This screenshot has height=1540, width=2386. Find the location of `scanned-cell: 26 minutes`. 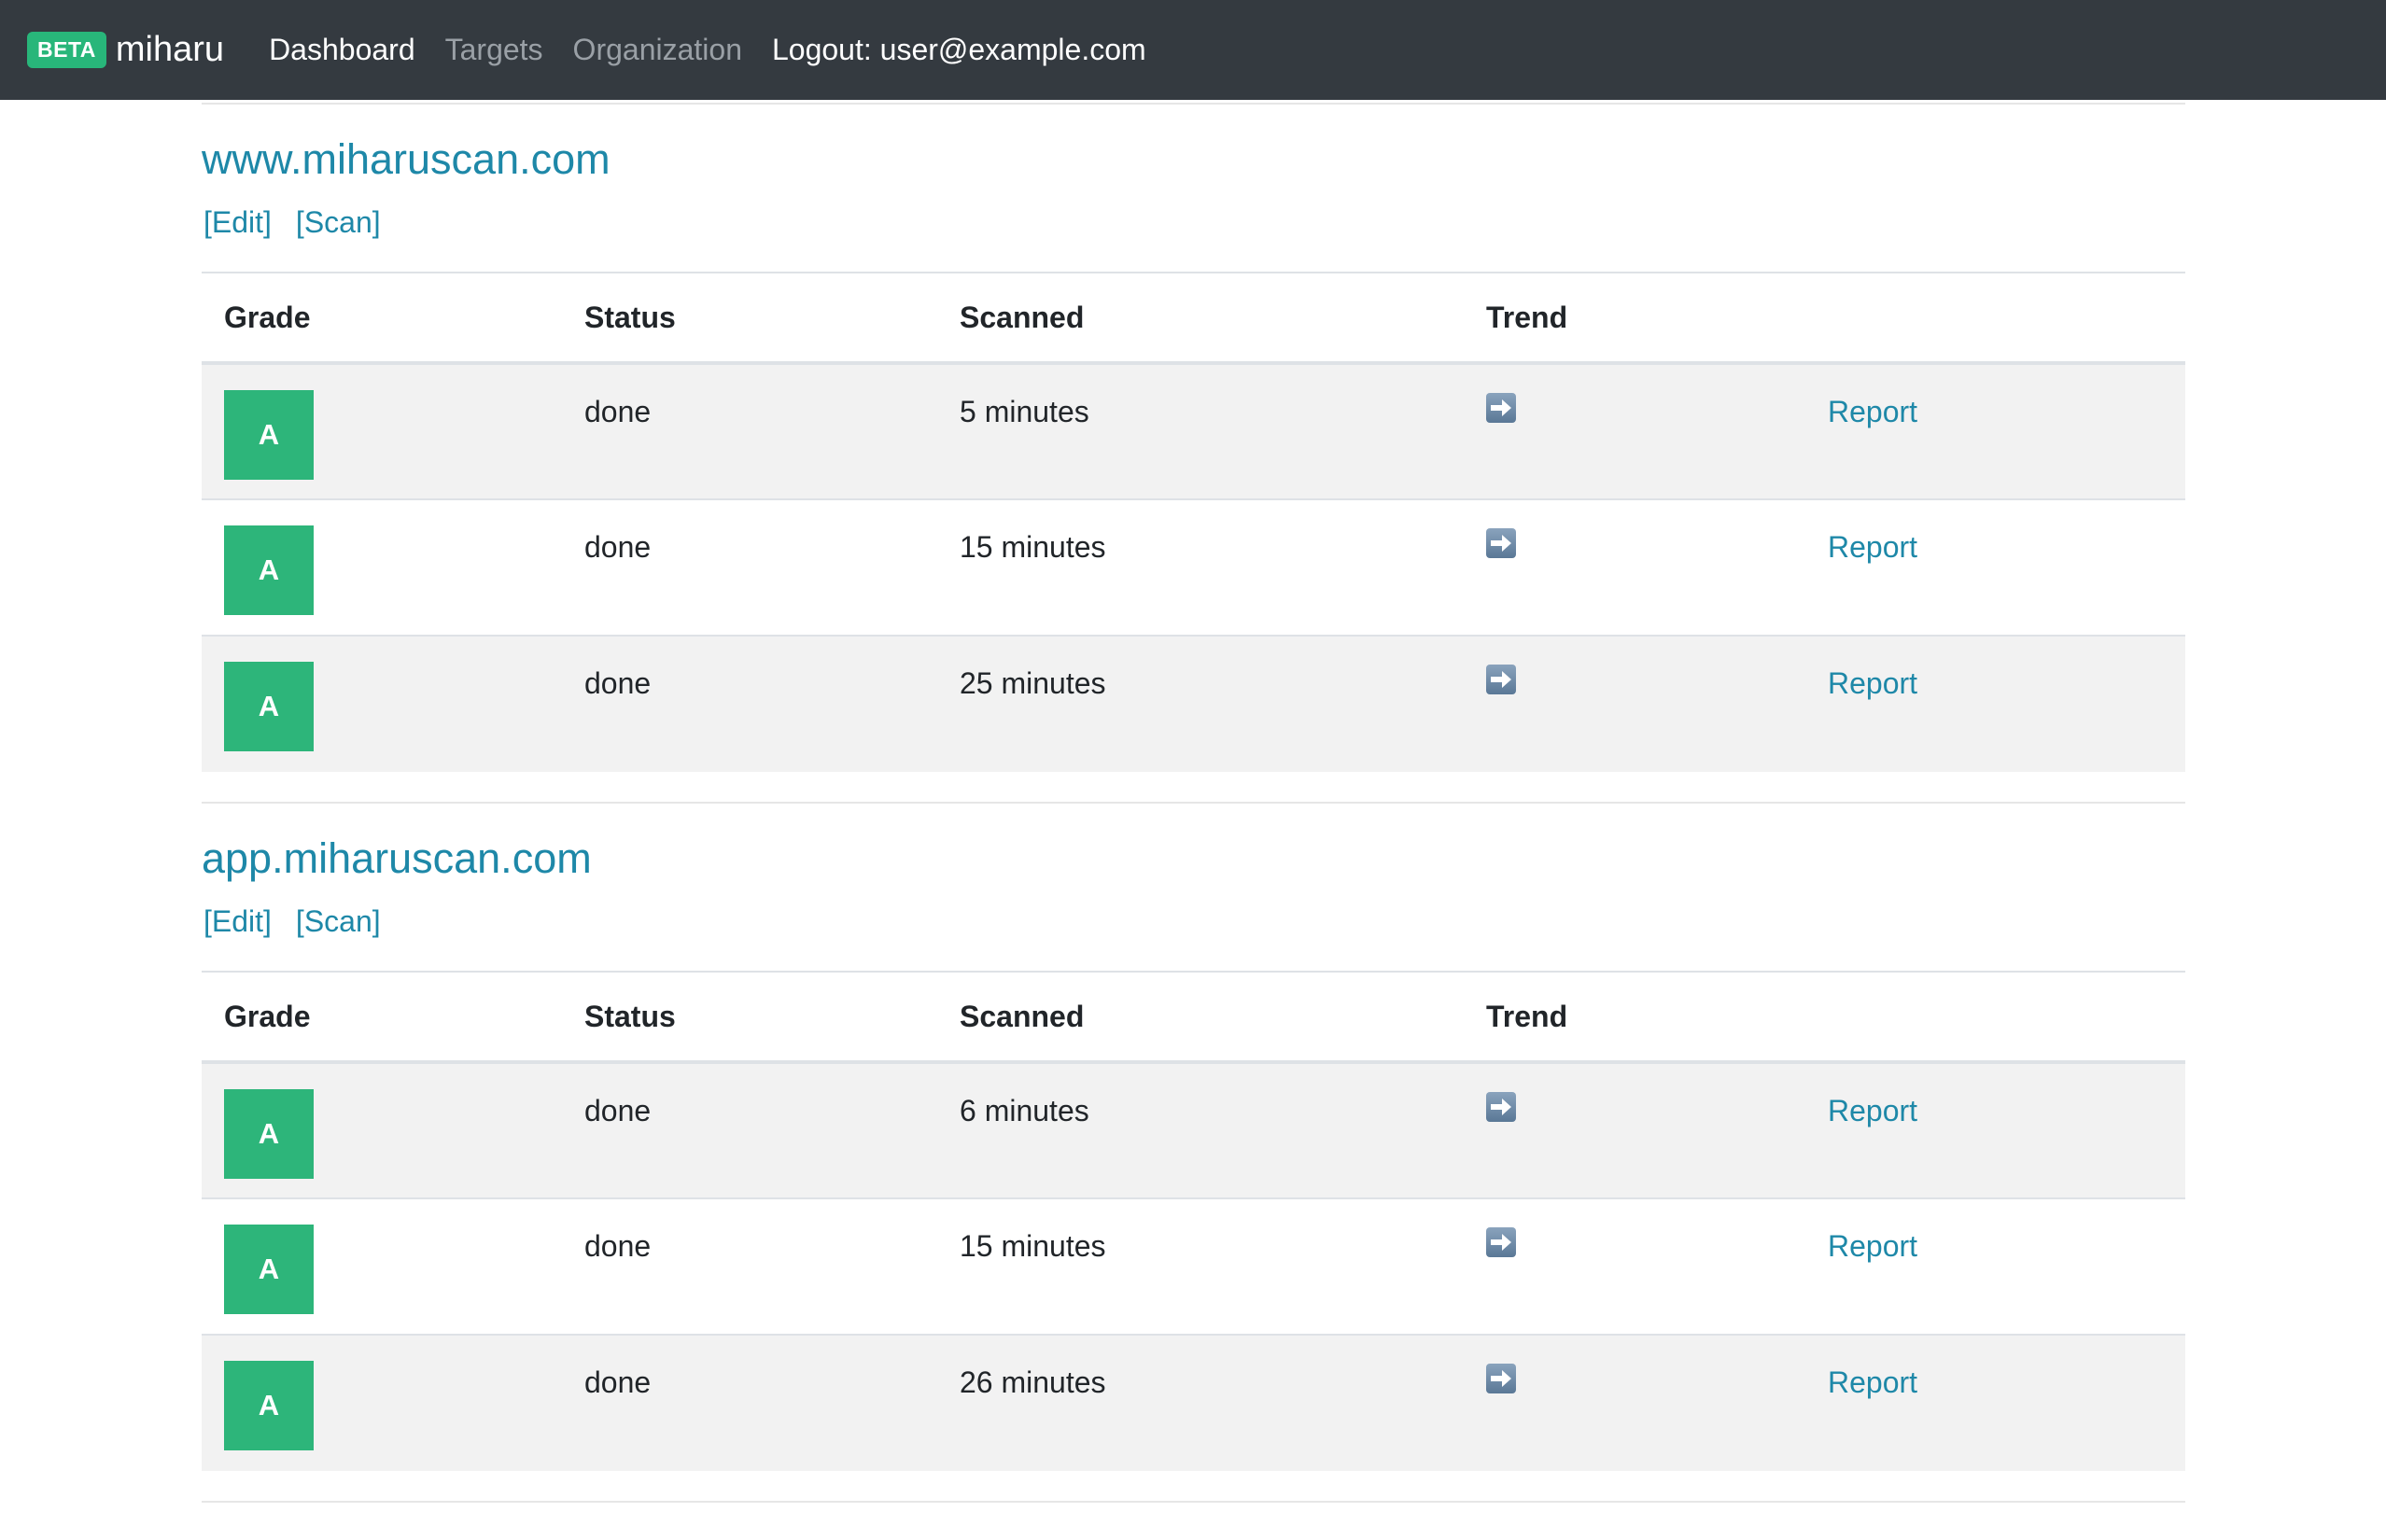

scanned-cell: 26 minutes is located at coordinates (1033, 1382).